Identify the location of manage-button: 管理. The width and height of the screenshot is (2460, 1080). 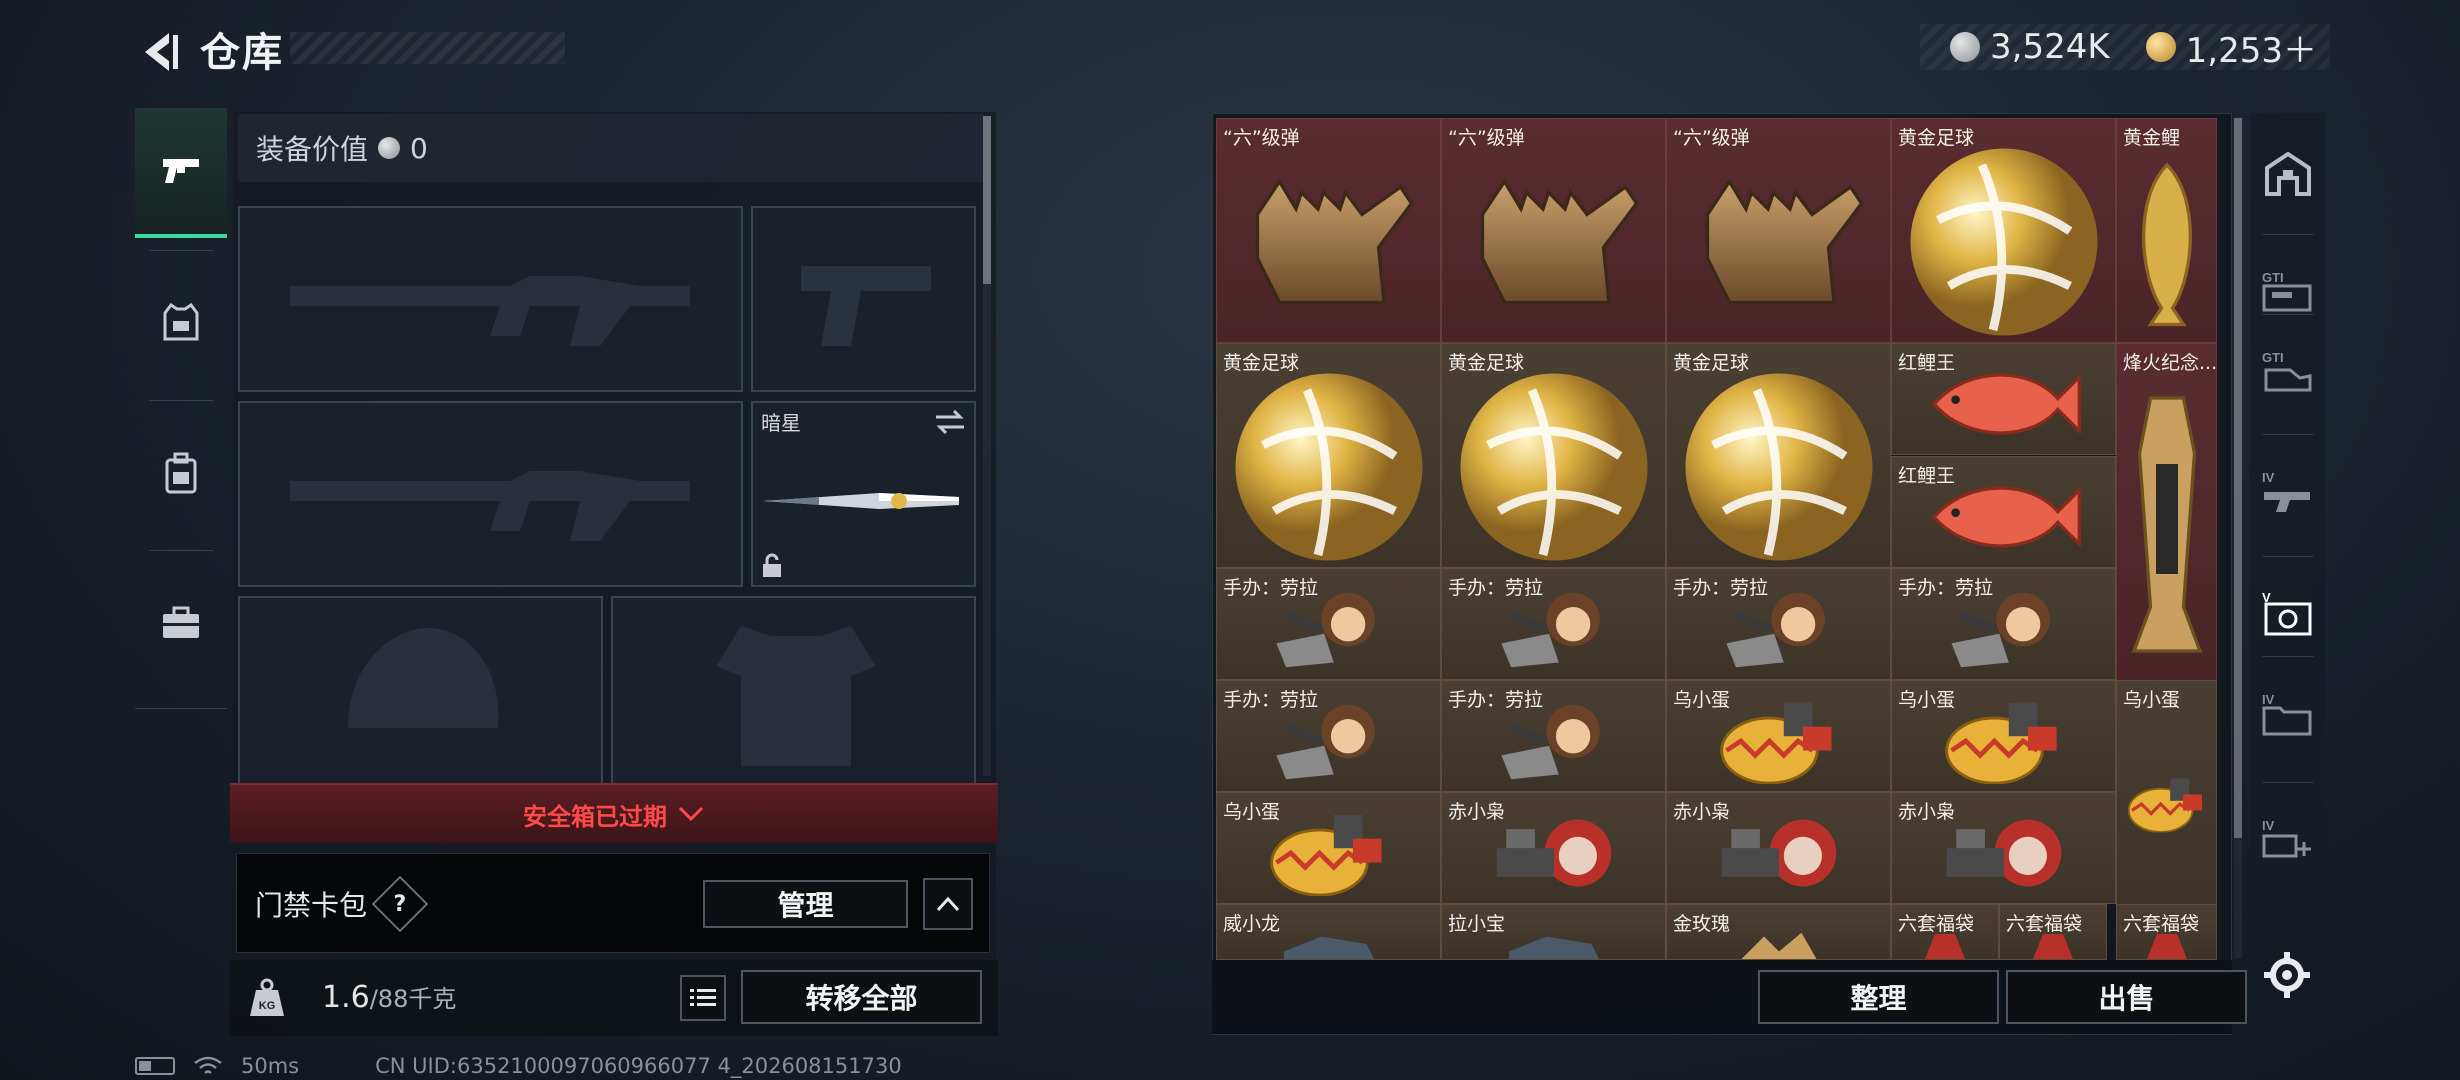
(805, 904).